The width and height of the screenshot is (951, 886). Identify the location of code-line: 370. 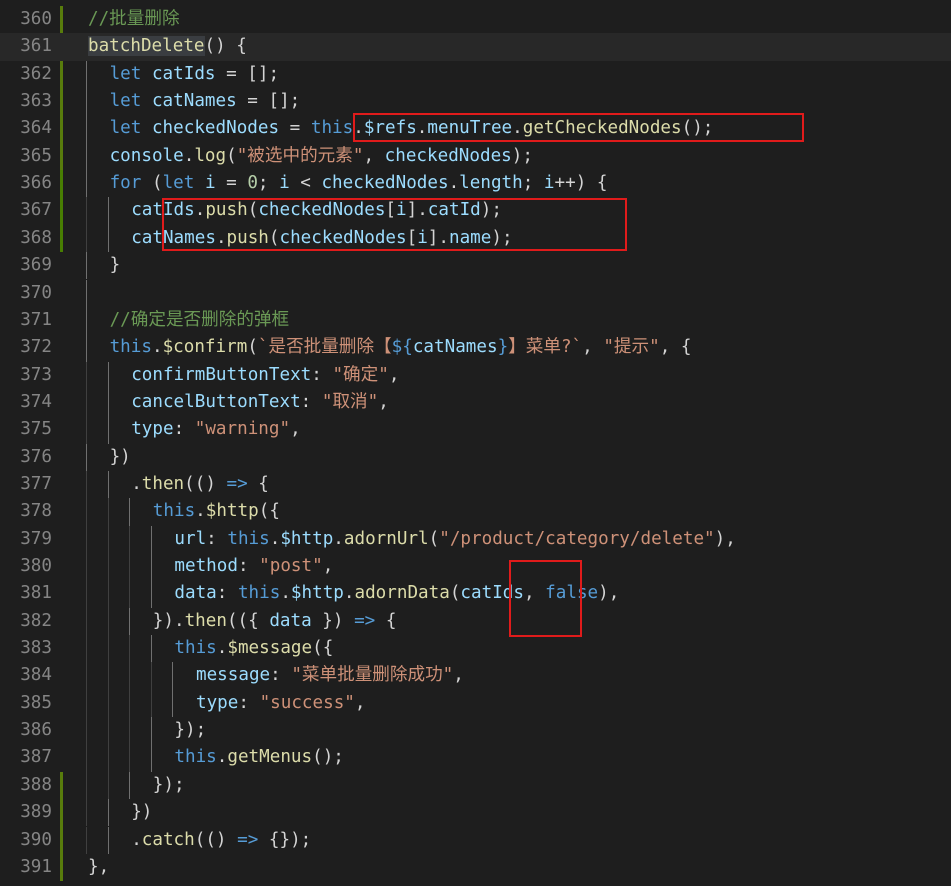
(475, 293).